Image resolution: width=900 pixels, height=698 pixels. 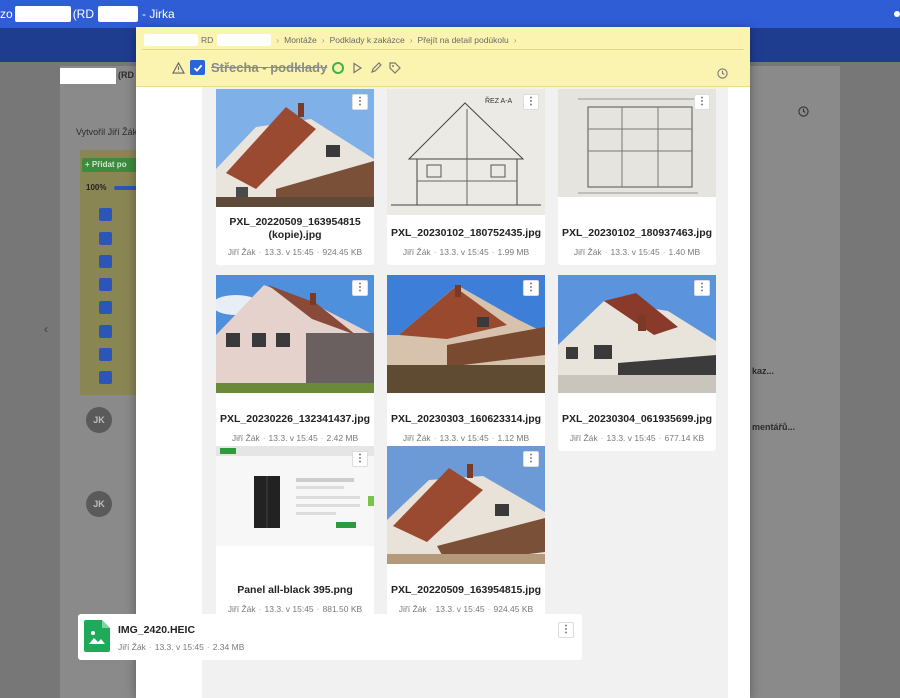 I want to click on title-prefix: zo, so click(x=6, y=14).